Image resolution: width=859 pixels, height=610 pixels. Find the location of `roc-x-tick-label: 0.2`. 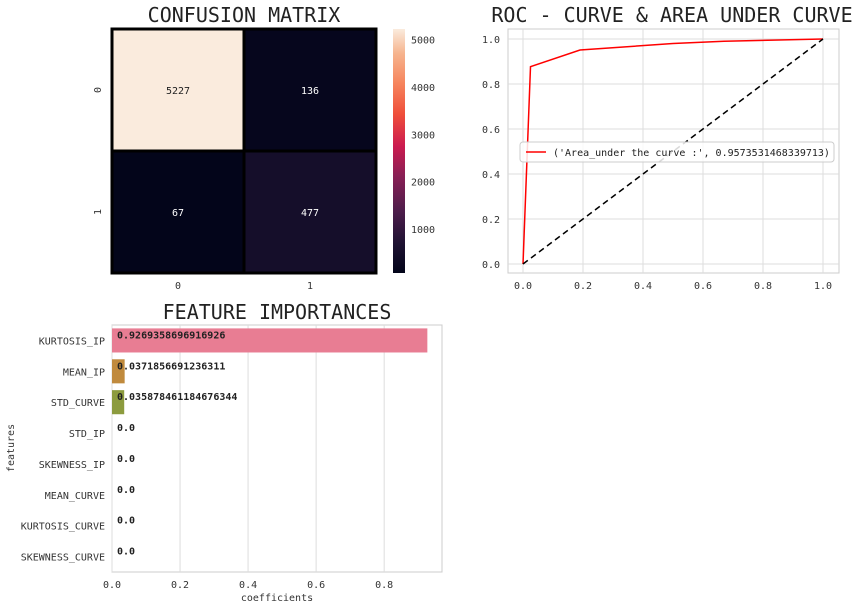

roc-x-tick-label: 0.2 is located at coordinates (583, 286).